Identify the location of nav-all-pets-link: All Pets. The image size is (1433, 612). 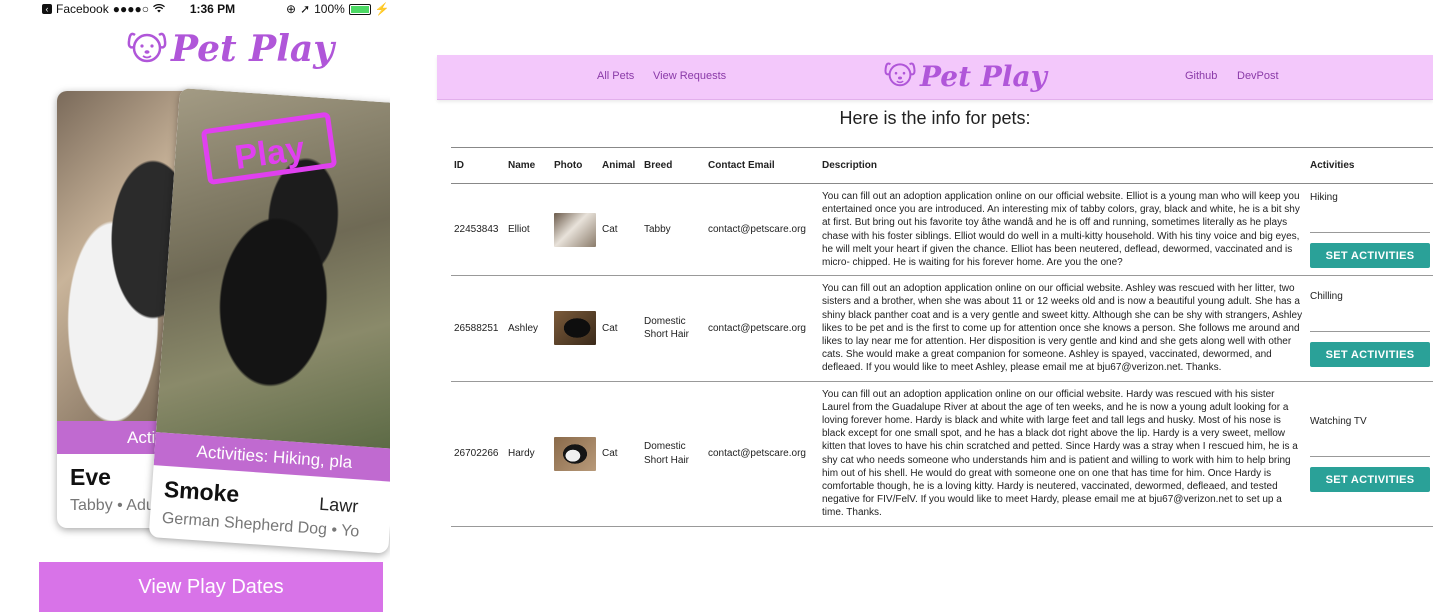
(615, 76).